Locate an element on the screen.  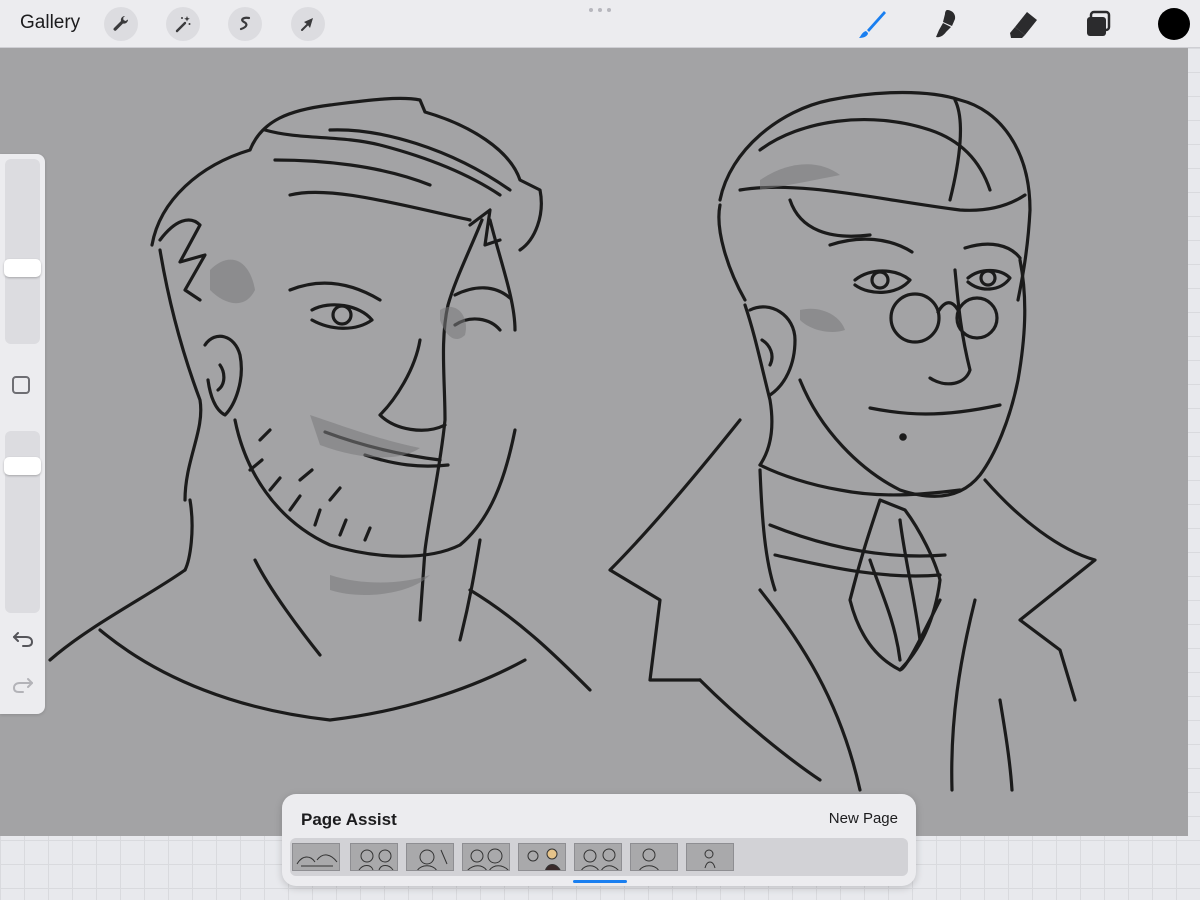
transform-button is located at coordinates (308, 24).